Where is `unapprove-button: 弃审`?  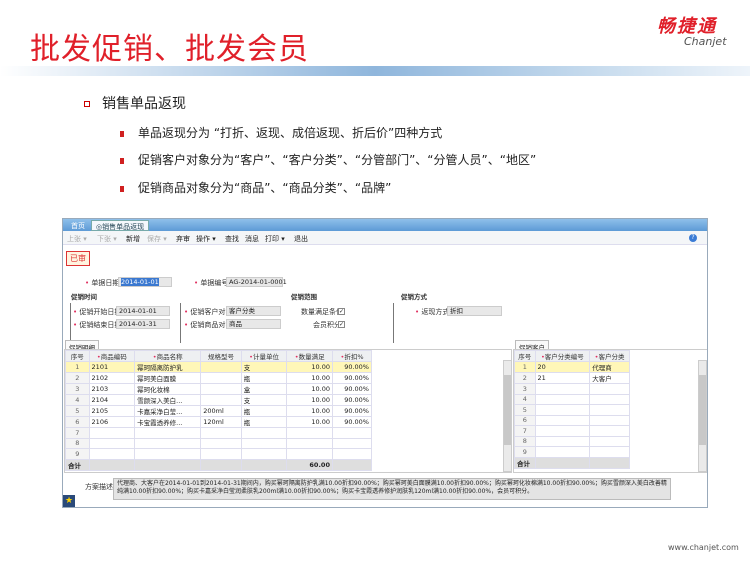 unapprove-button: 弃审 is located at coordinates (183, 239).